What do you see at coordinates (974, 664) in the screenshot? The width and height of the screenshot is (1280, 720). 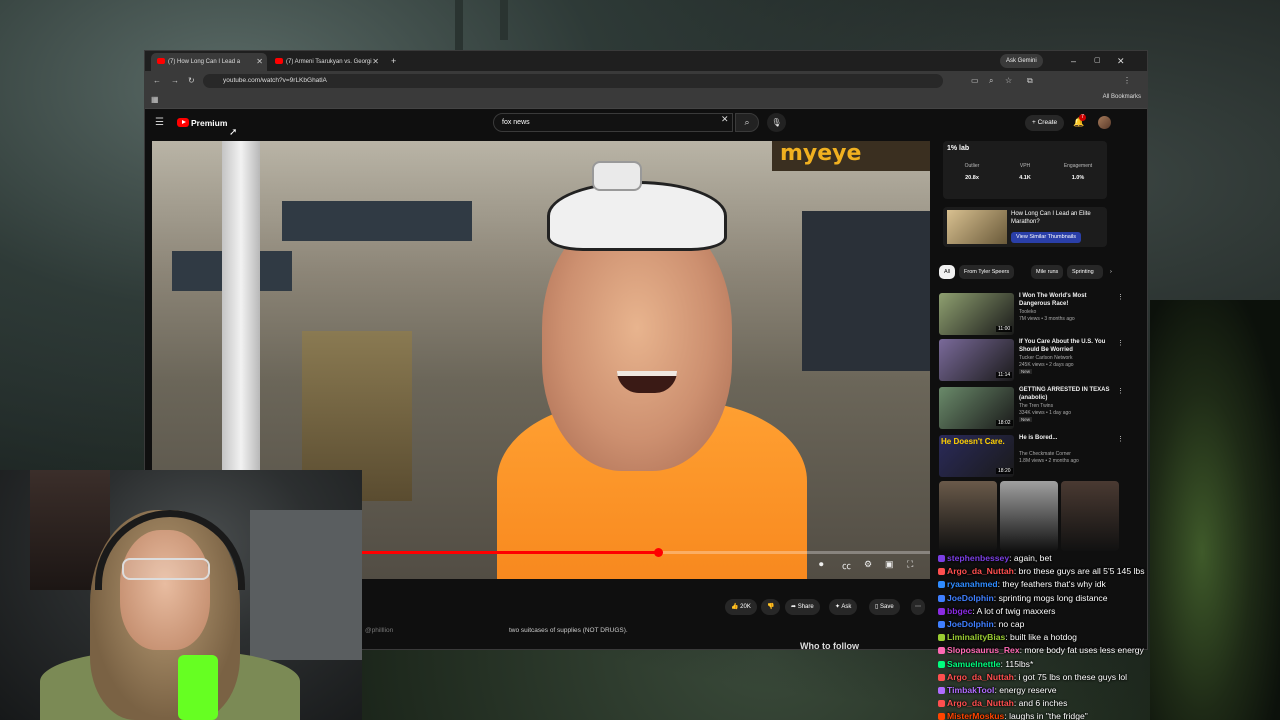 I see `chat-username: Samuelnettle` at bounding box center [974, 664].